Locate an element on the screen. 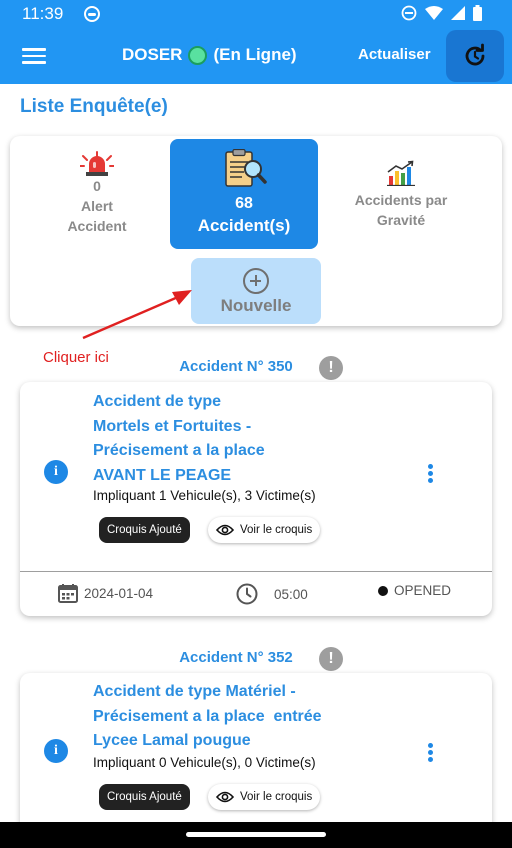 The width and height of the screenshot is (512, 848). notification-icon is located at coordinates (92, 14).